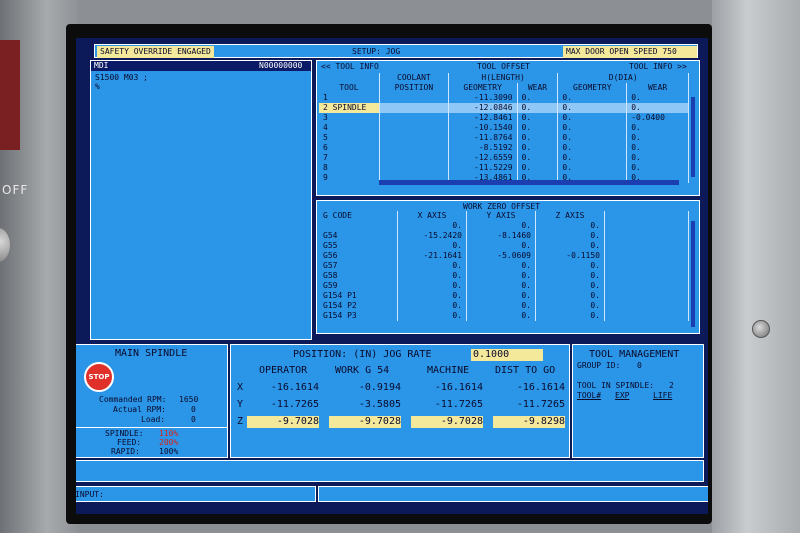 The image size is (800, 533). I want to click on table-row: 0. 0. 0., so click(504, 226).